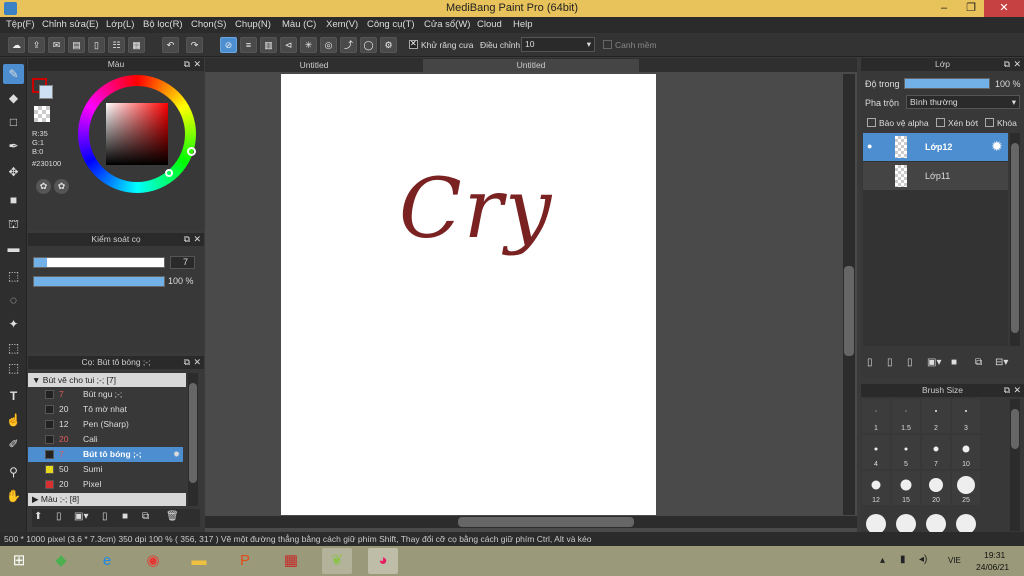  Describe the element at coordinates (245, 561) in the screenshot. I see `powerpoint-icon: P` at that location.